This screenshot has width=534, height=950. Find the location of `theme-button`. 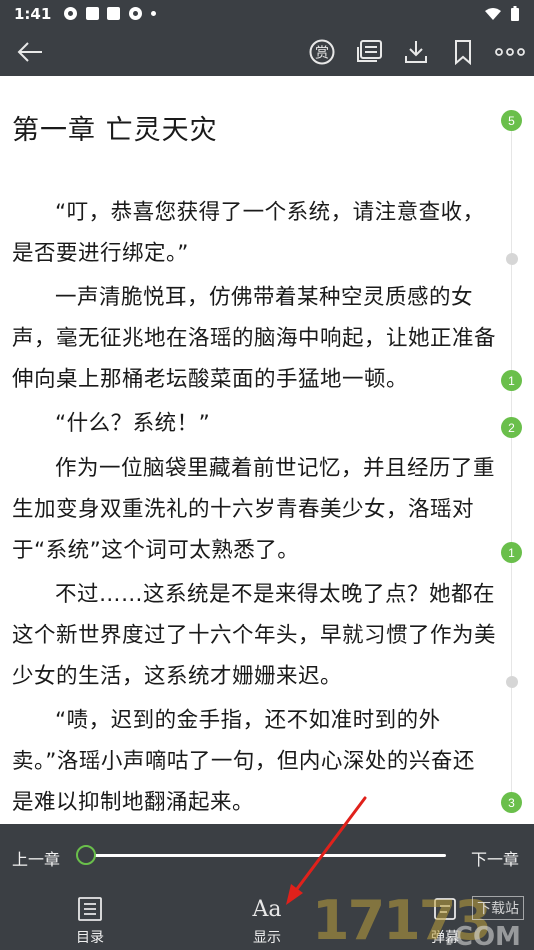

theme-button is located at coordinates (370, 51).